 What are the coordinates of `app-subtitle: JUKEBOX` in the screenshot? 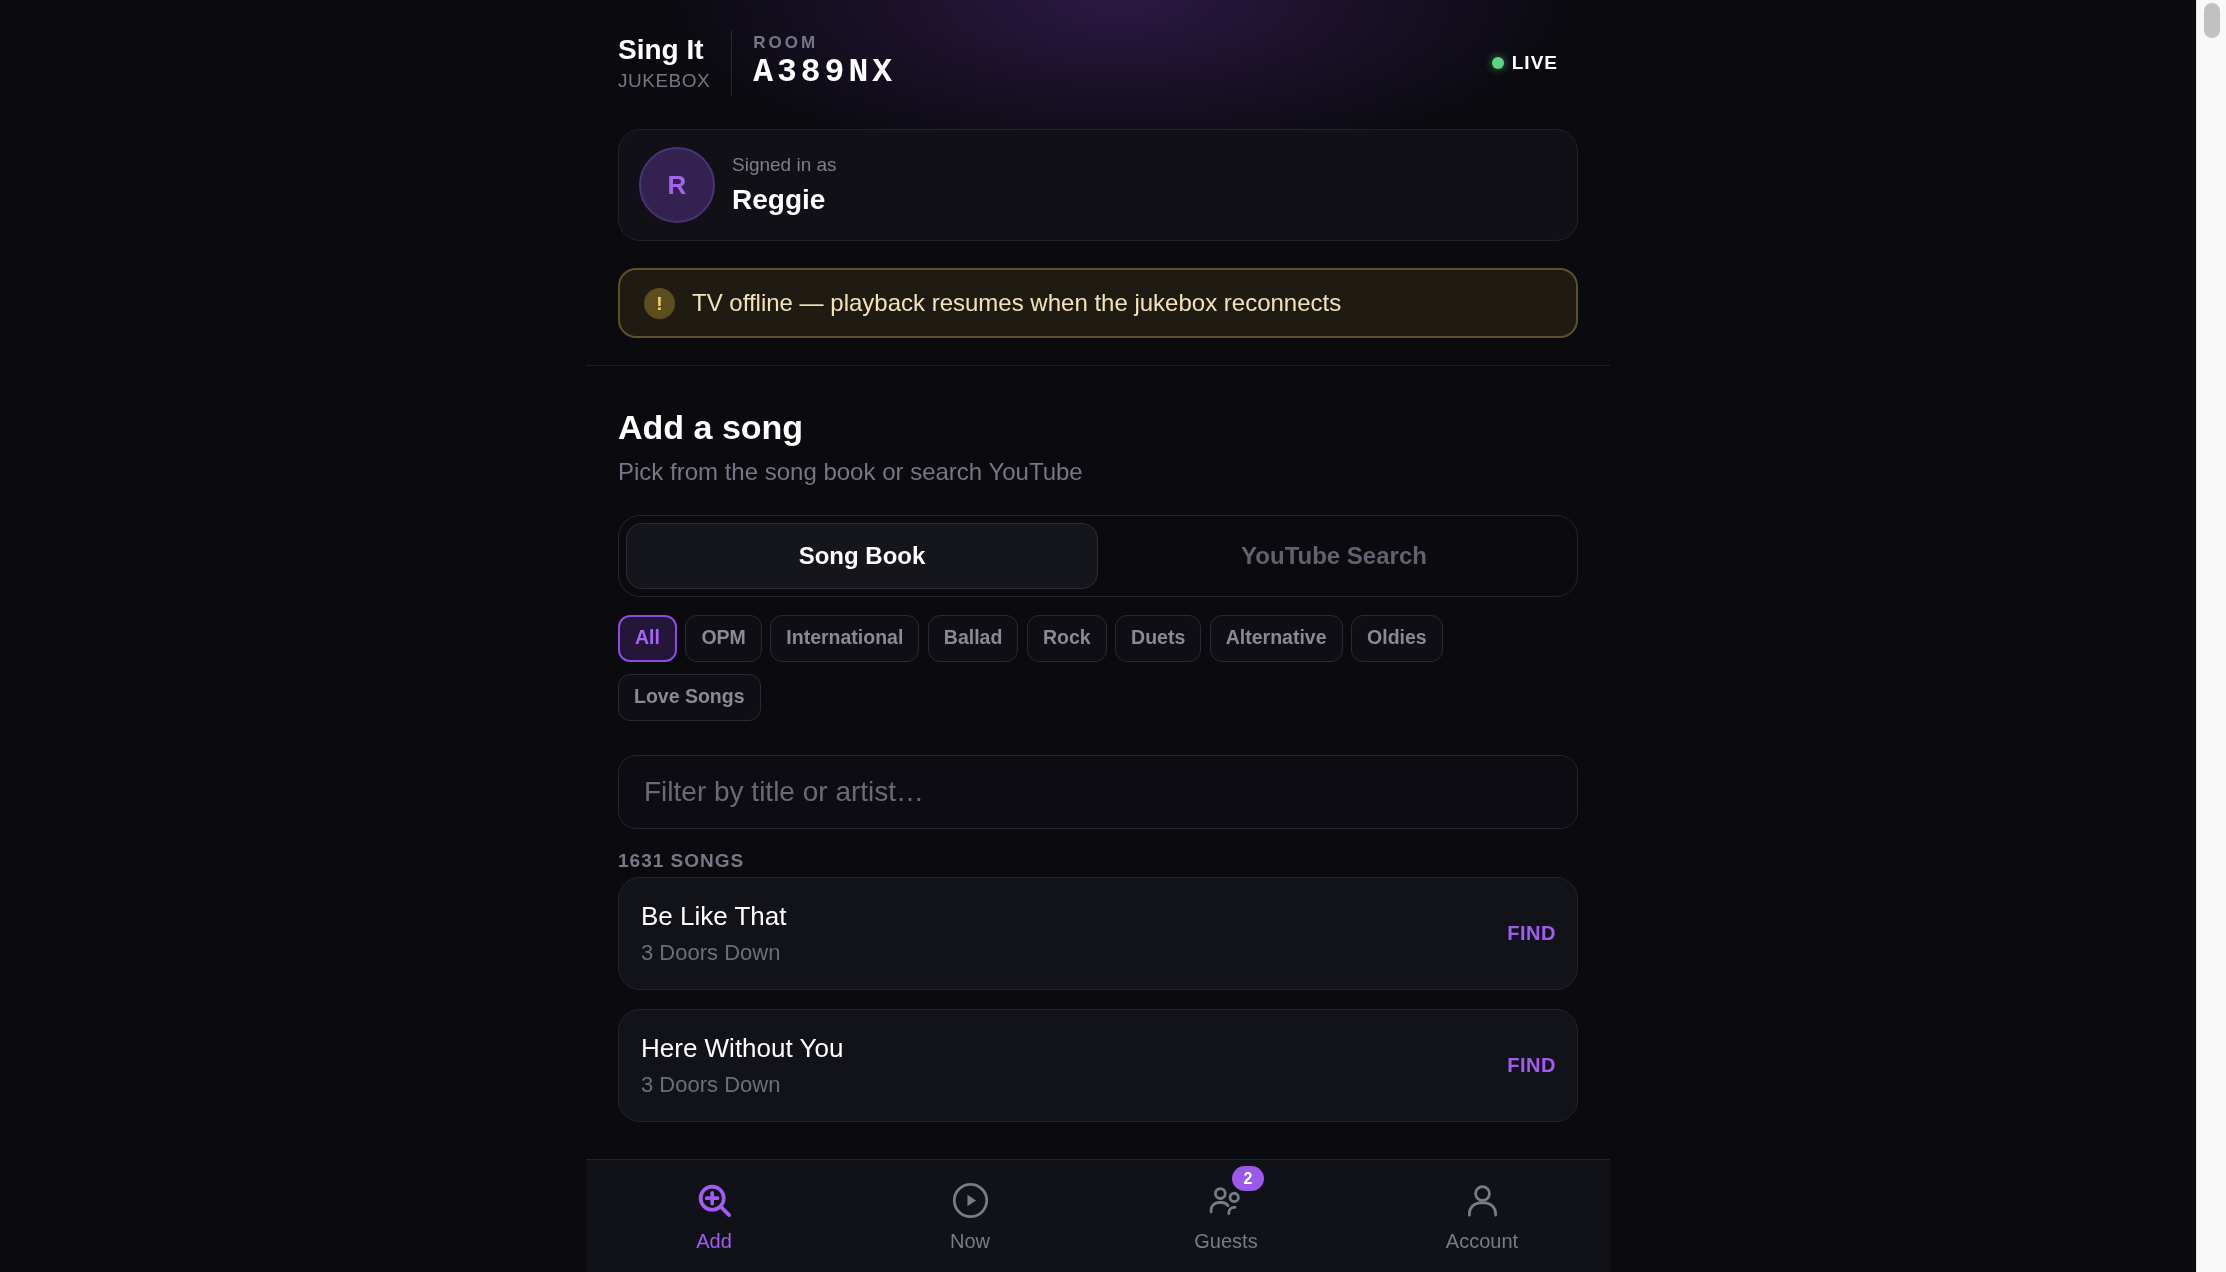 It's located at (664, 81).